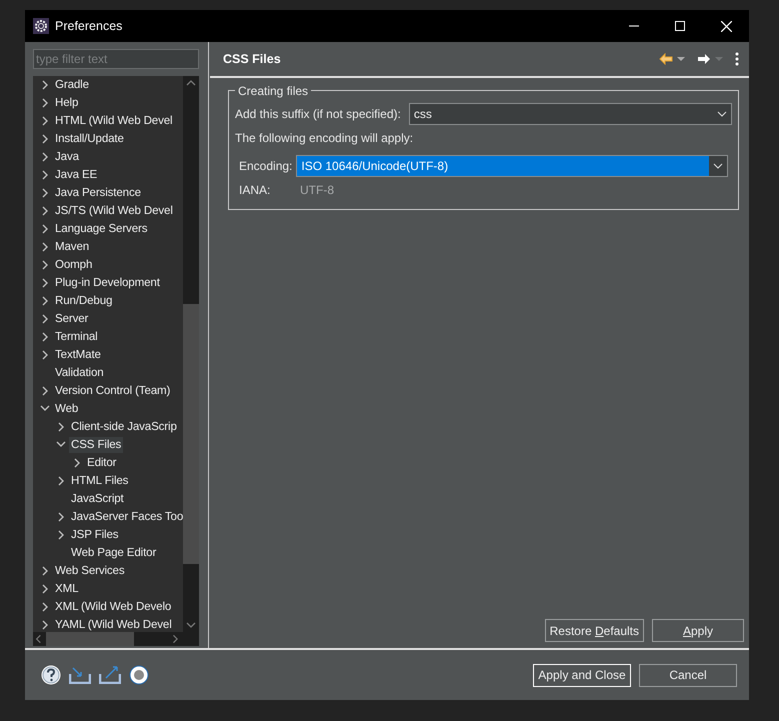  I want to click on tree-item: YAML (Wild Web Devel, so click(113, 624).